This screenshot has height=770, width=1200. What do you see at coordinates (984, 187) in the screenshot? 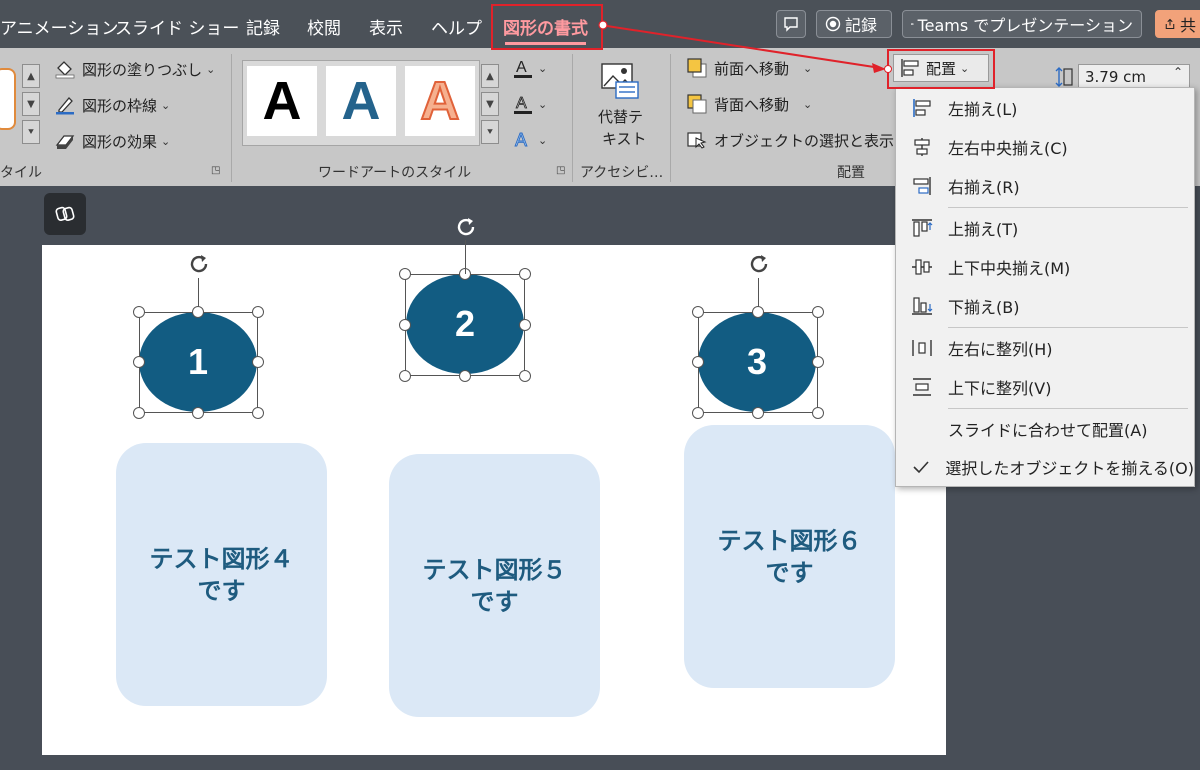
I see `menu-item-label: 右揃え(R)` at bounding box center [984, 187].